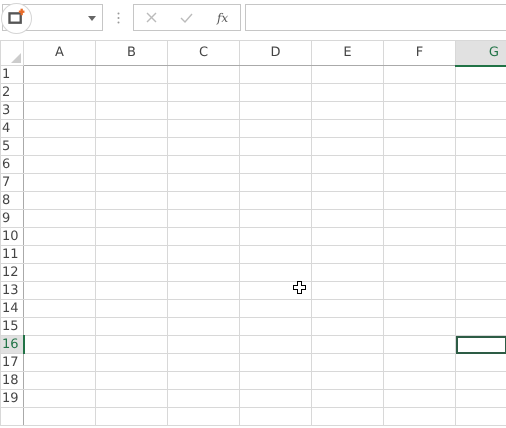  Describe the element at coordinates (12, 75) in the screenshot. I see `row-header: 1` at that location.